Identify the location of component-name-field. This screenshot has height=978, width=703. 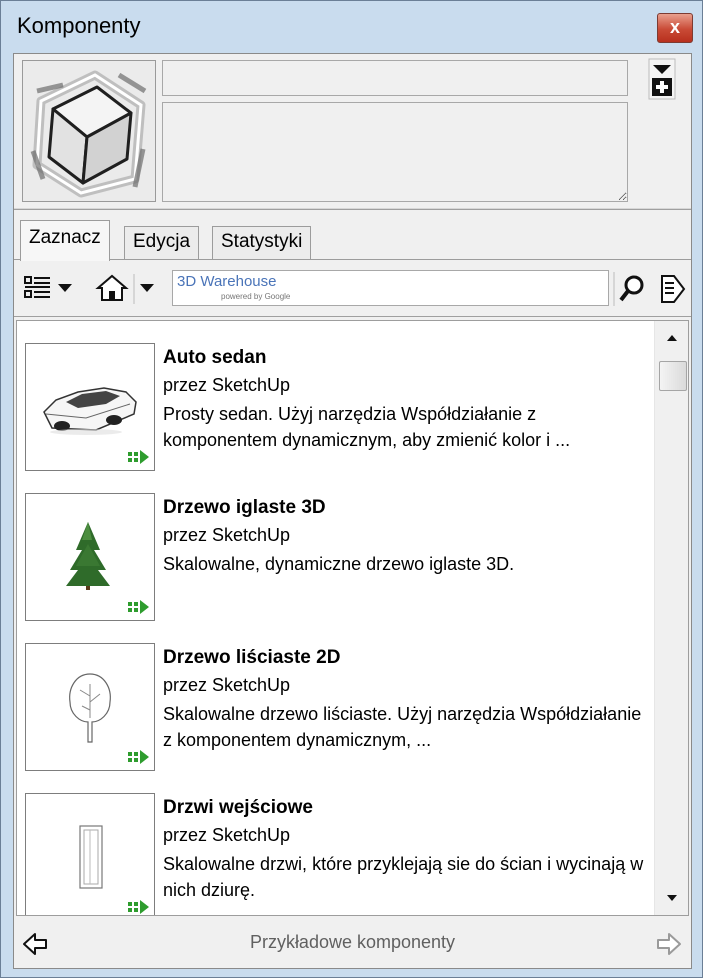
(395, 78).